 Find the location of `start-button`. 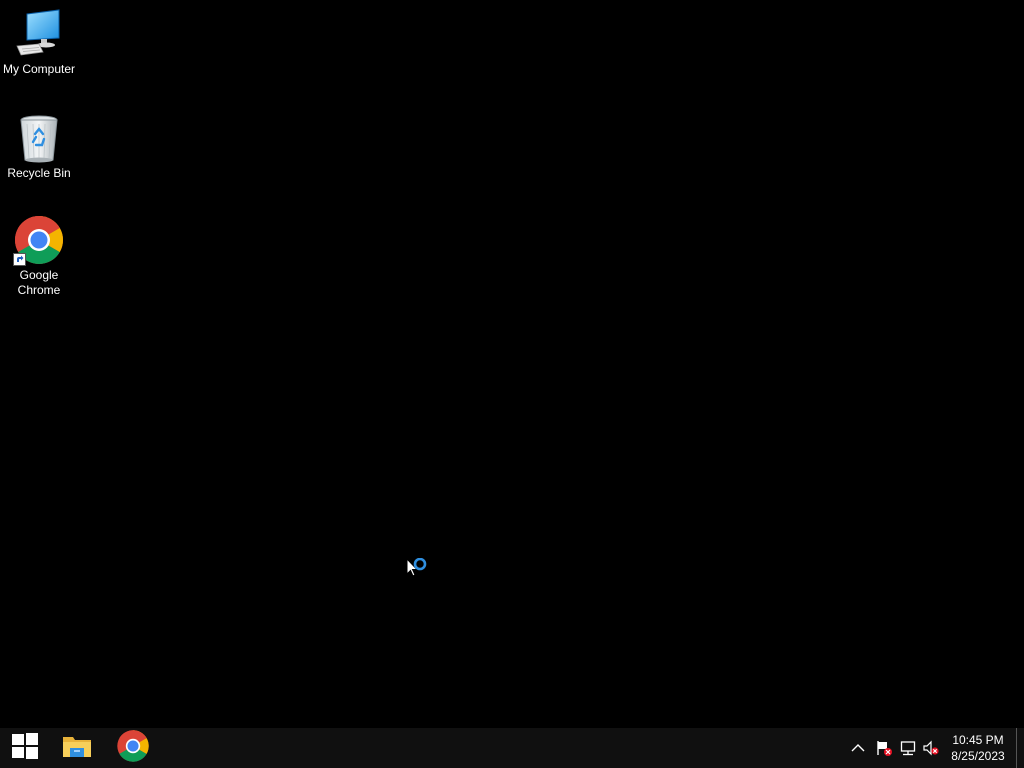

start-button is located at coordinates (25, 748).